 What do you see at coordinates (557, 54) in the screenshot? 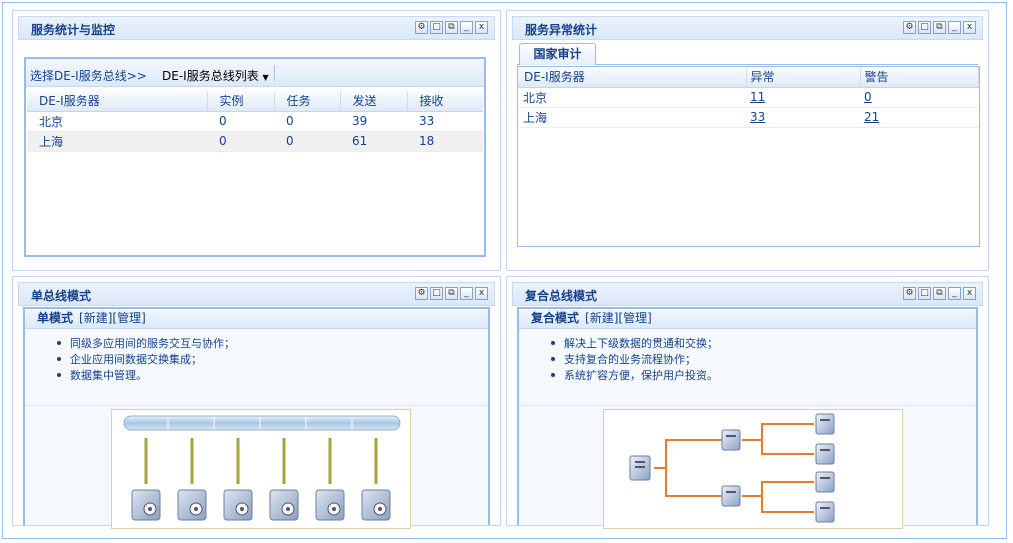
I see `tab-national-audit: 国家审计` at bounding box center [557, 54].